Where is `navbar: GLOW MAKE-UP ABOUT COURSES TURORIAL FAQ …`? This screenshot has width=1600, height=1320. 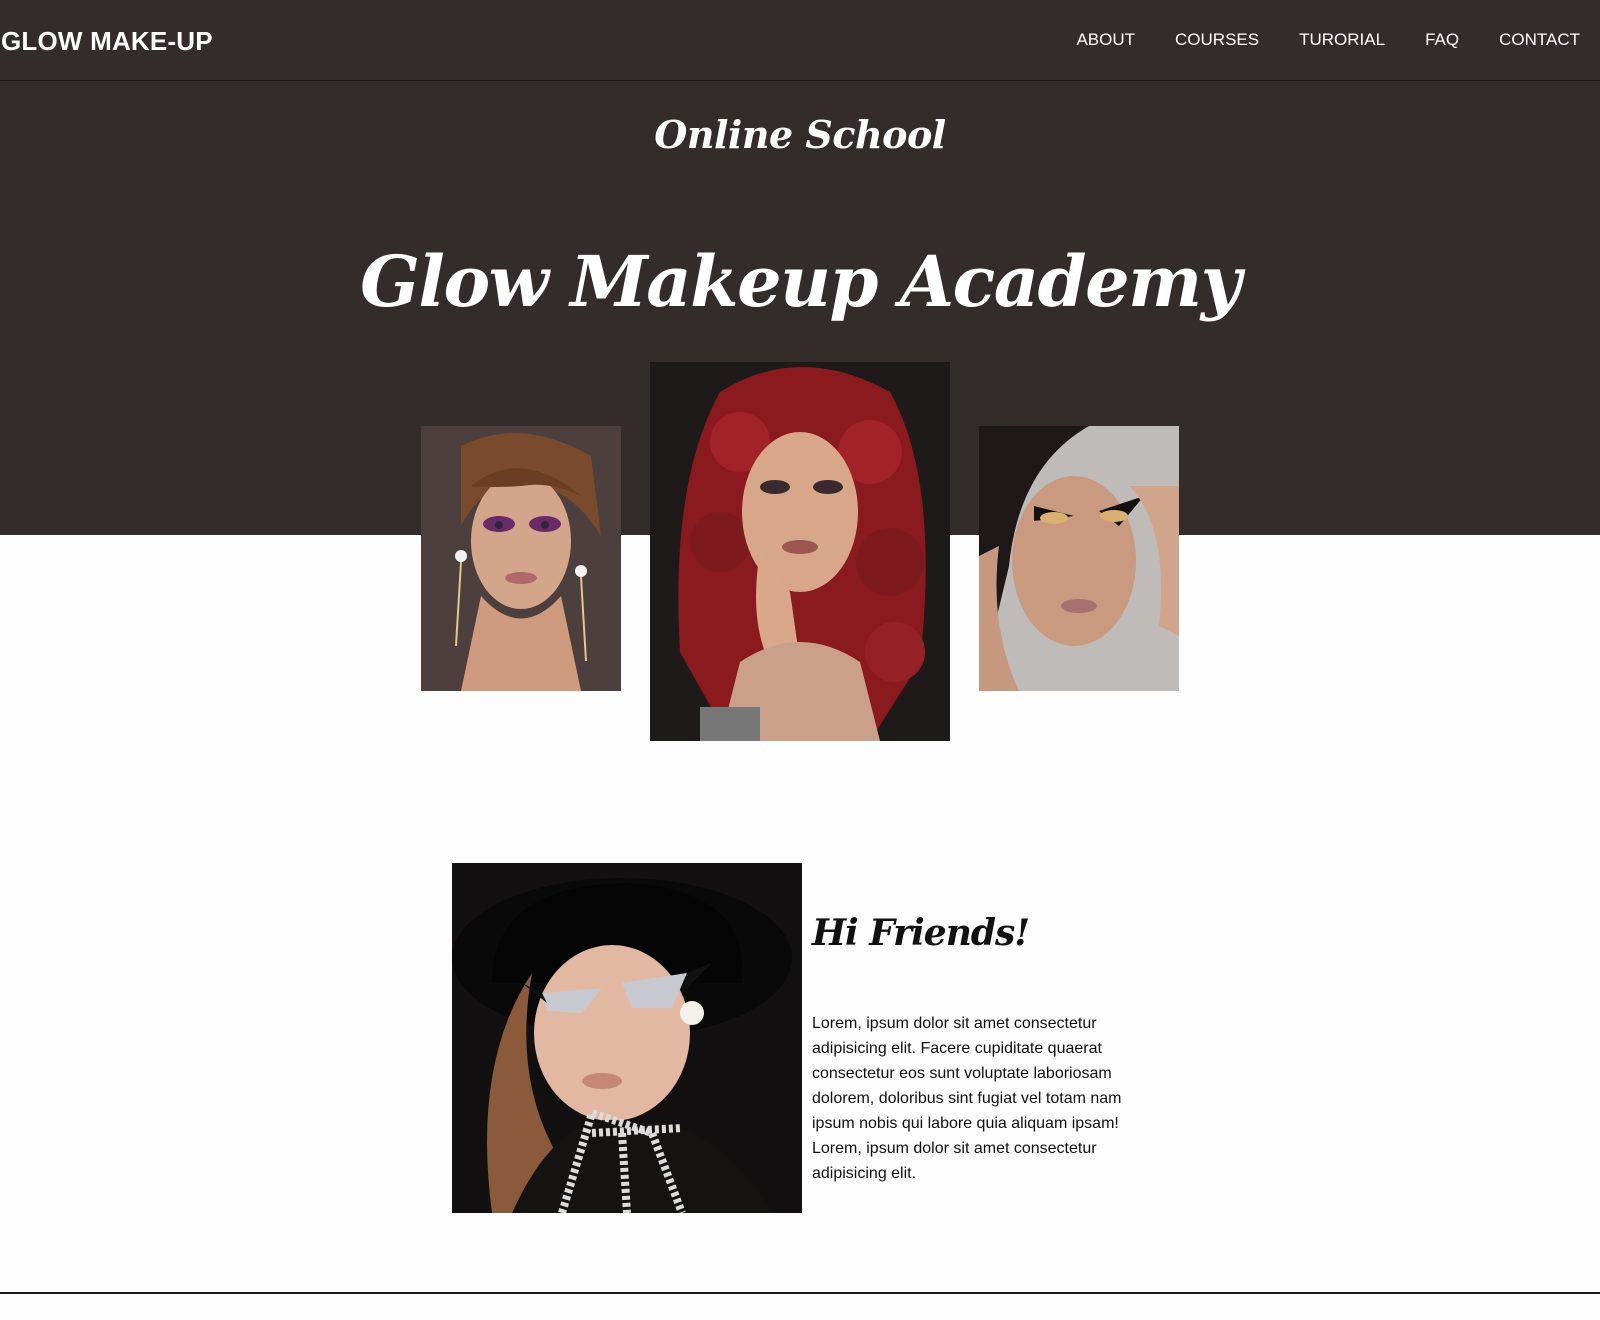
navbar: GLOW MAKE-UP ABOUT COURSES TURORIAL FAQ … is located at coordinates (800, 40).